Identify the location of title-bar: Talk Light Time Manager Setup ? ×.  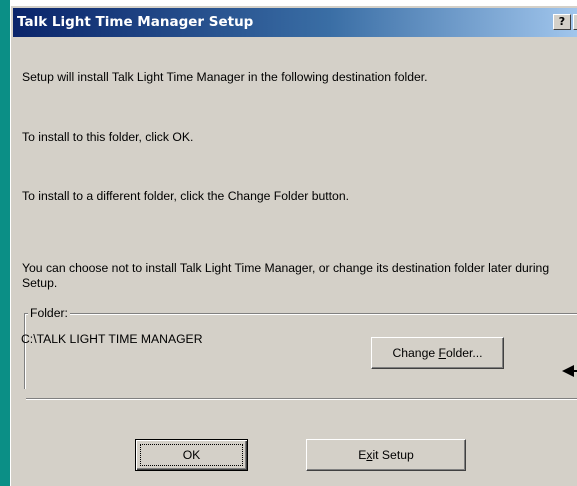
(295, 22).